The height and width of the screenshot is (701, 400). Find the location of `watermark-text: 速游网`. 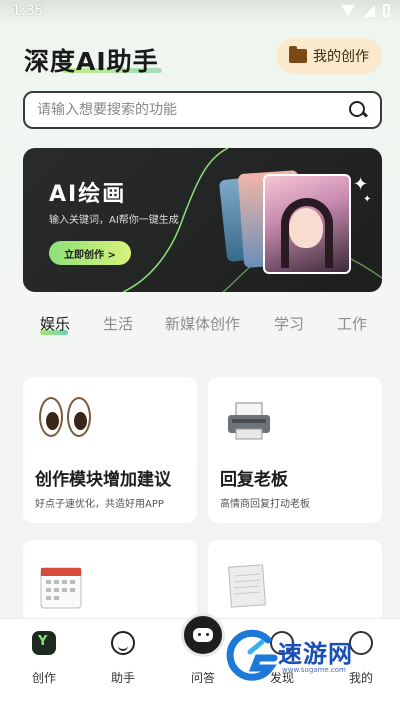

watermark-text: 速游网 is located at coordinates (315, 654).